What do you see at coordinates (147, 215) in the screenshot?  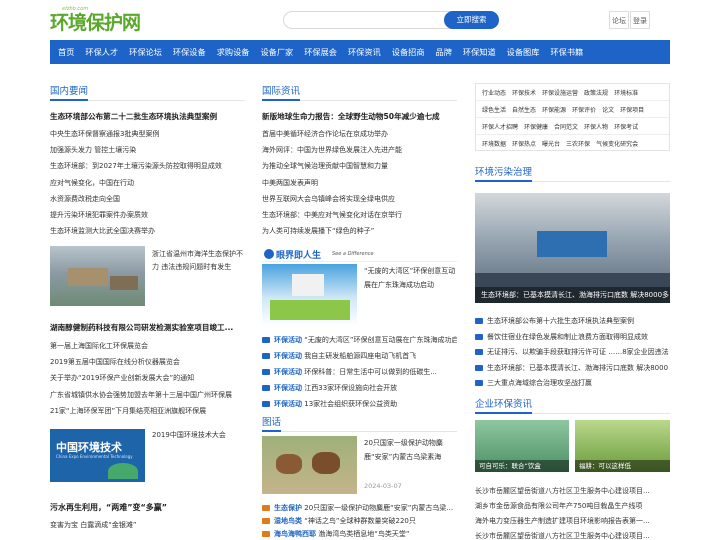 I see `list-item: 提升污染环境犯罪案件办案质效` at bounding box center [147, 215].